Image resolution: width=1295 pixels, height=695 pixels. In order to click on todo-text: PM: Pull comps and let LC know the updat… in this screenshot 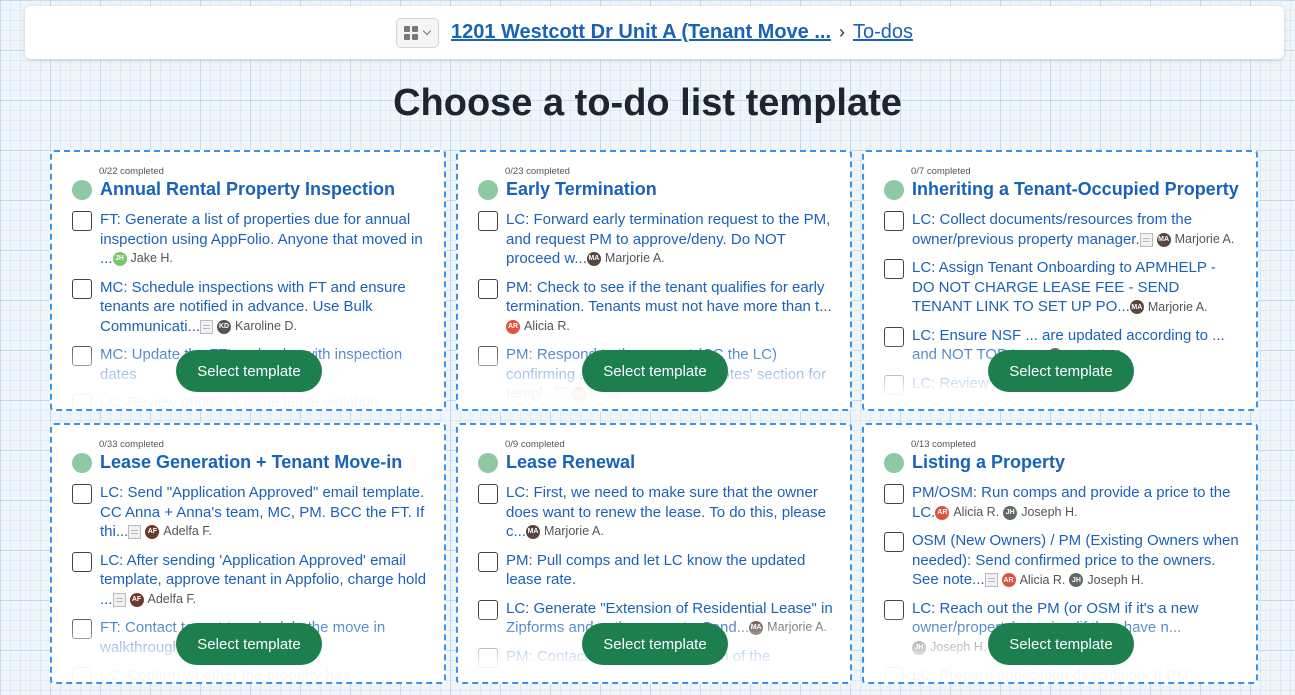, I will do `click(655, 570)`.